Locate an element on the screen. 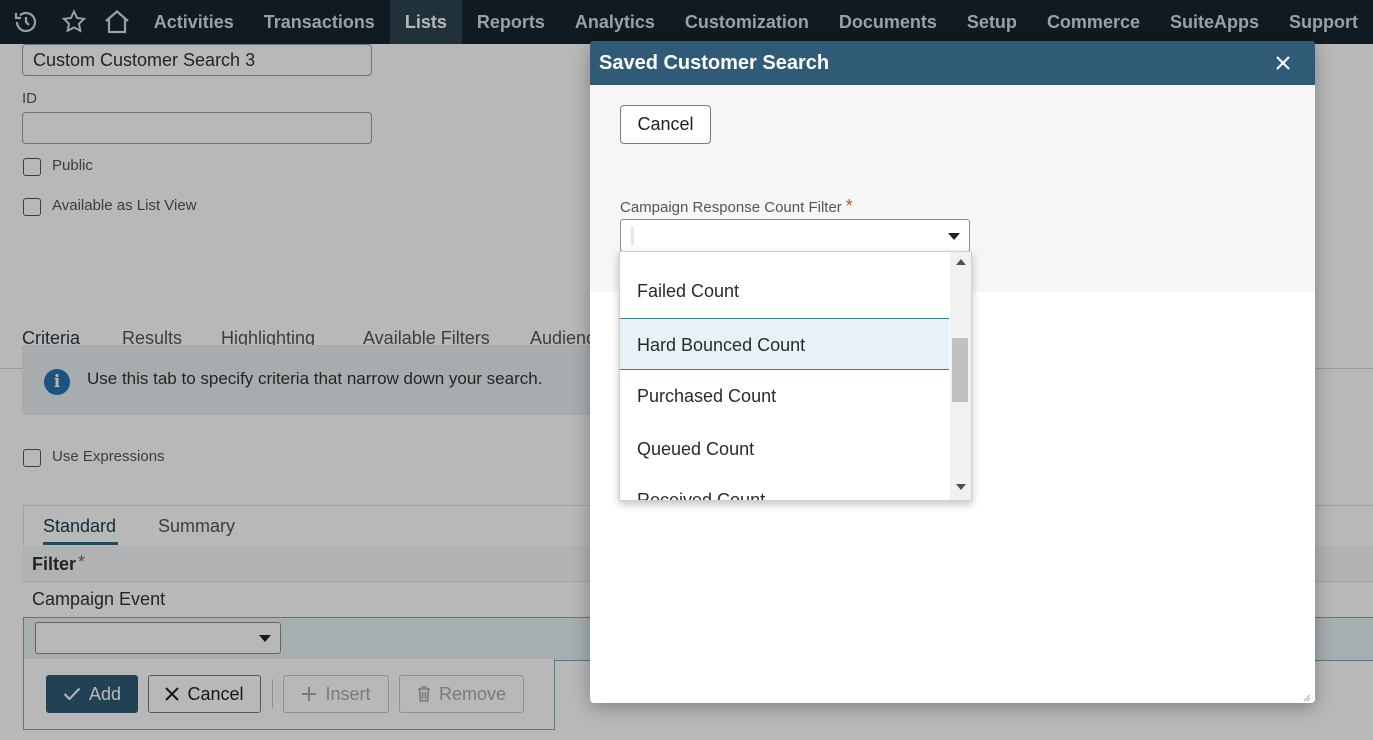 This screenshot has height=740, width=1373. scroll-up-icon is located at coordinates (961, 262).